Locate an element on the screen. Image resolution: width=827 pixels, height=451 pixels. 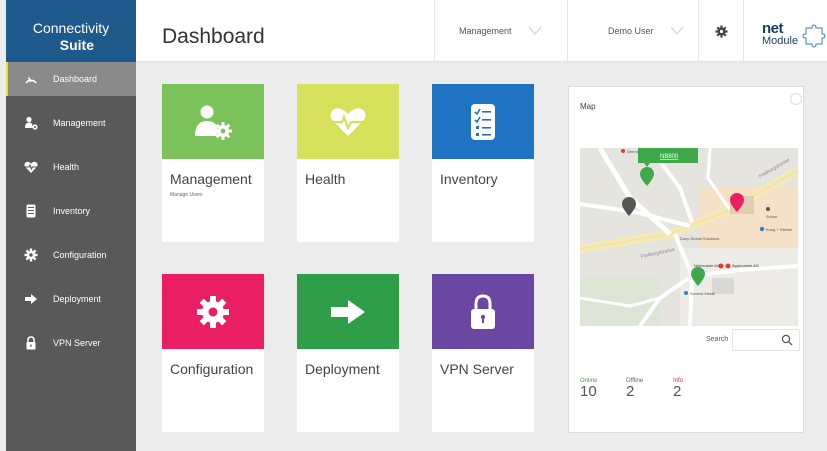
brand-line2: Suite is located at coordinates (76, 45).